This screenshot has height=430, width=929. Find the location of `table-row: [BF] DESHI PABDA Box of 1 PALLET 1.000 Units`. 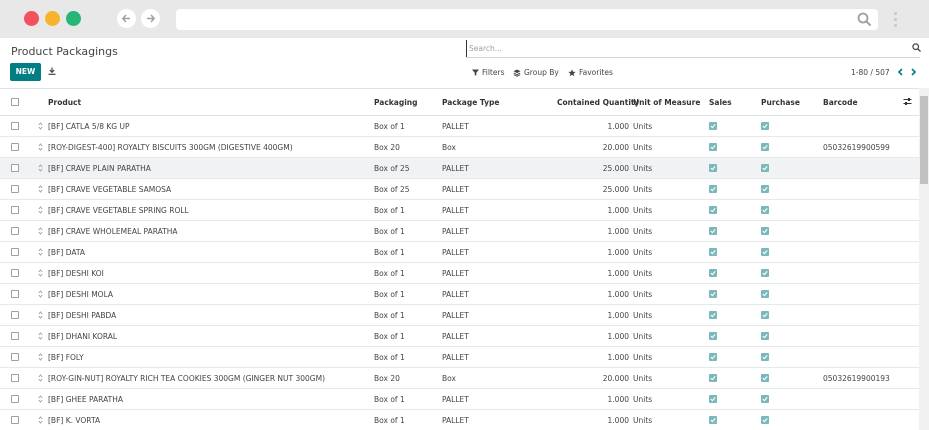

table-row: [BF] DESHI PABDA Box of 1 PALLET 1.000 Units is located at coordinates (459, 315).